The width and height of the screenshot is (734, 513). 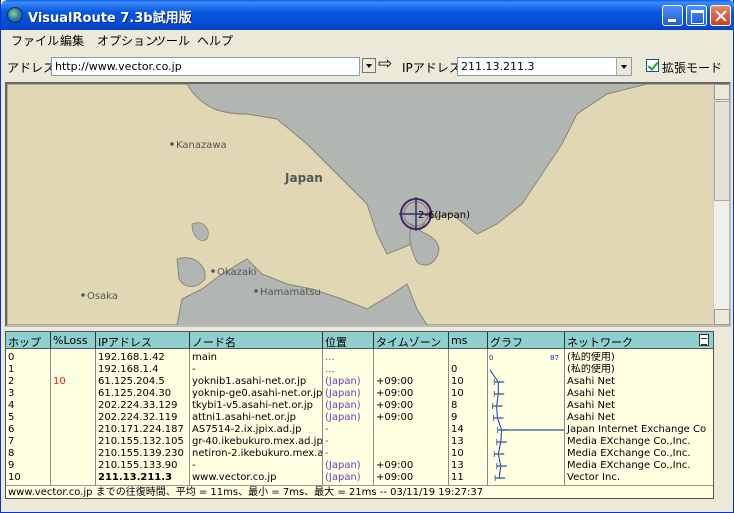 I want to click on chevron-down-icon, so click(x=623, y=66).